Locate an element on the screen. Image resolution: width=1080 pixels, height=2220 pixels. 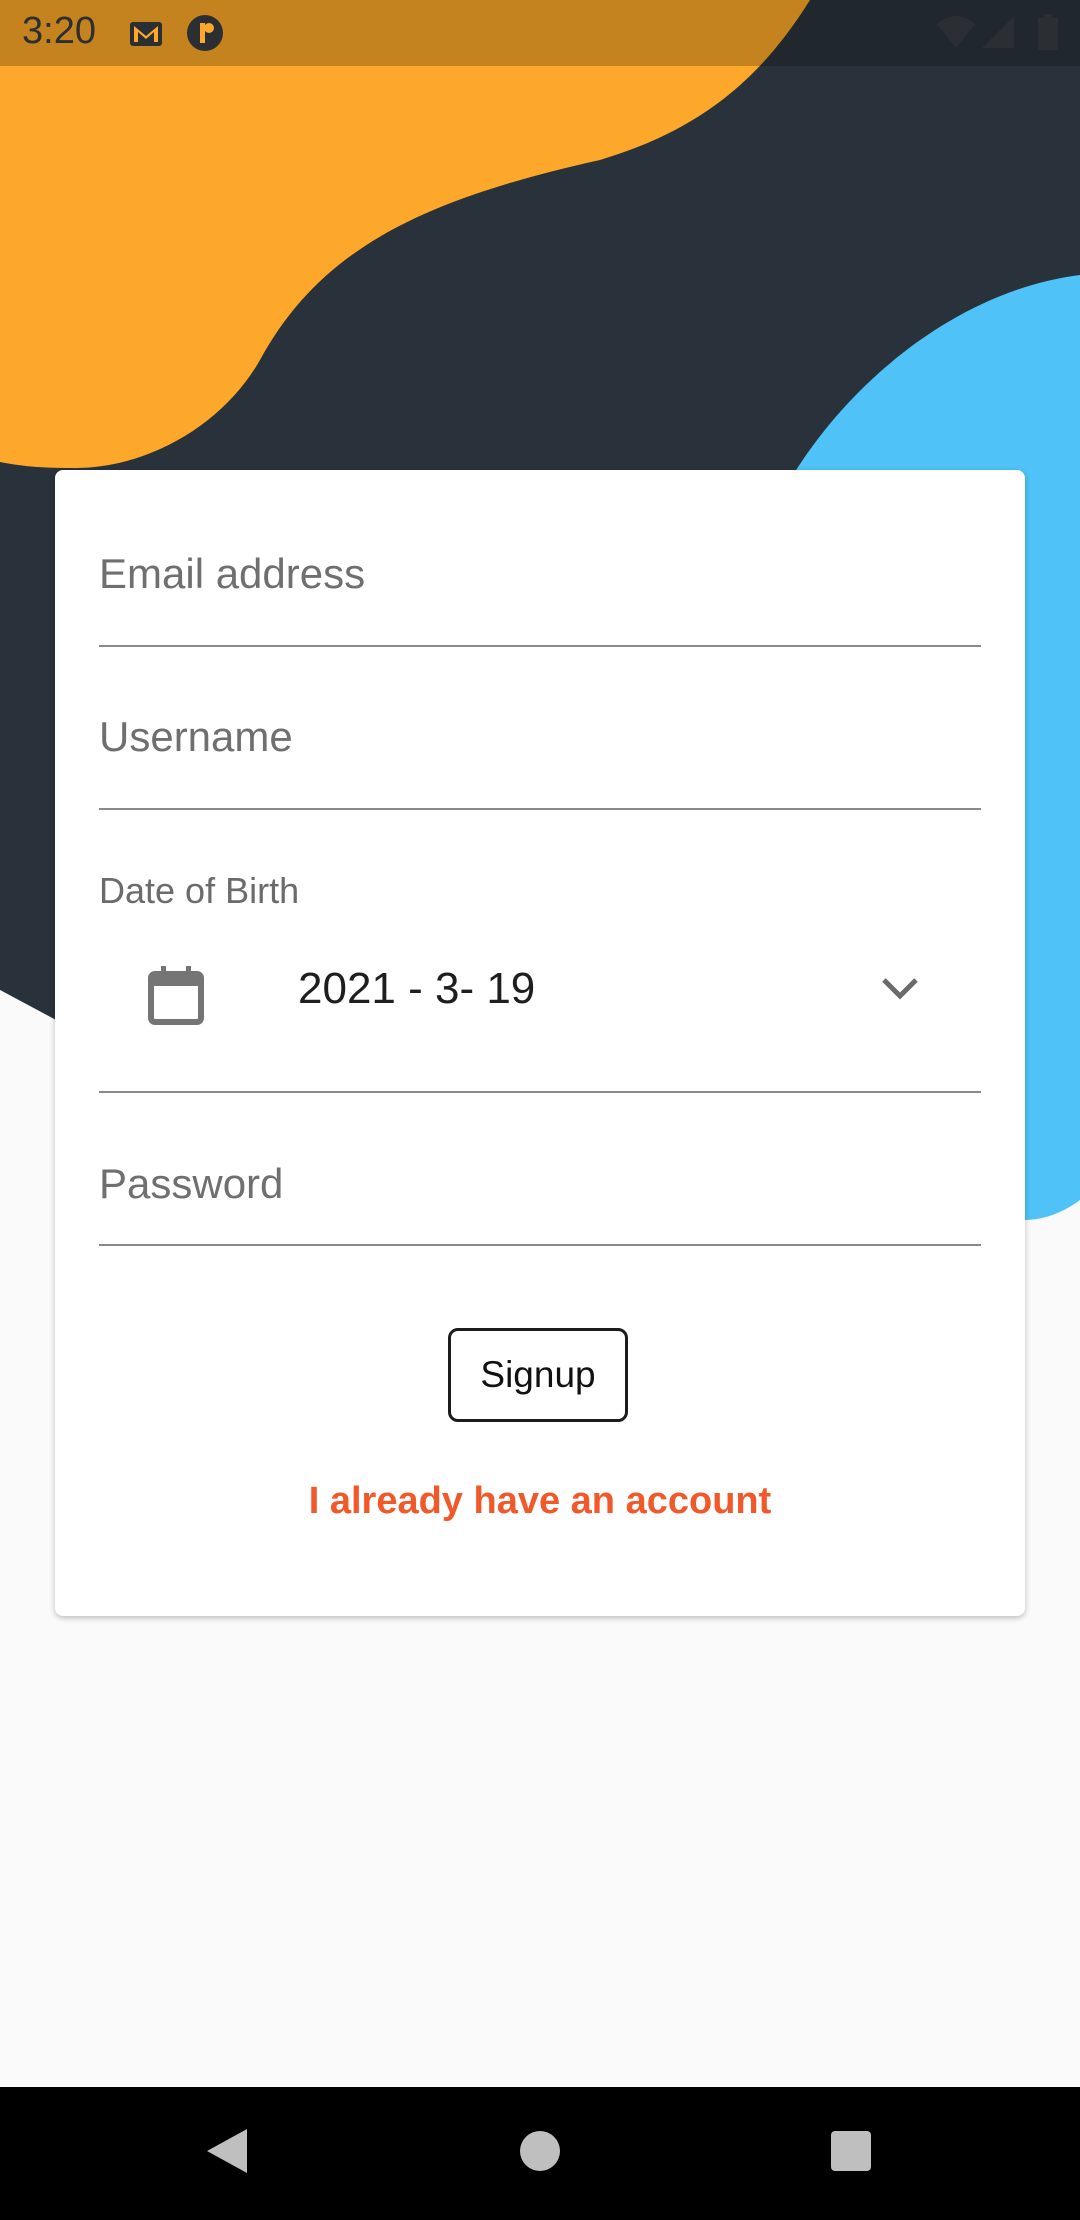
username-underline is located at coordinates (540, 809).